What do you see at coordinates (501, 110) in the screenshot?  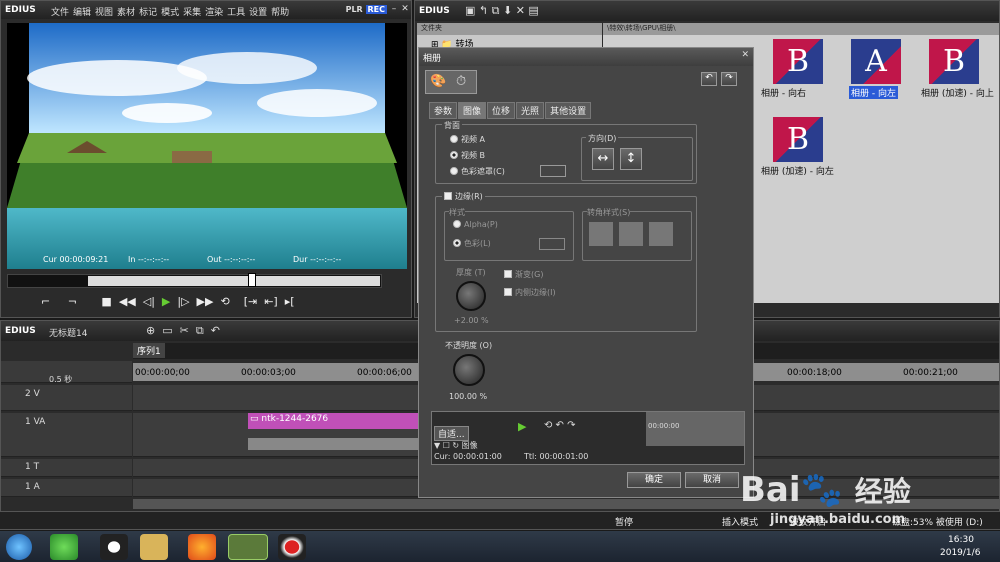 I see `tab-position: 位移` at bounding box center [501, 110].